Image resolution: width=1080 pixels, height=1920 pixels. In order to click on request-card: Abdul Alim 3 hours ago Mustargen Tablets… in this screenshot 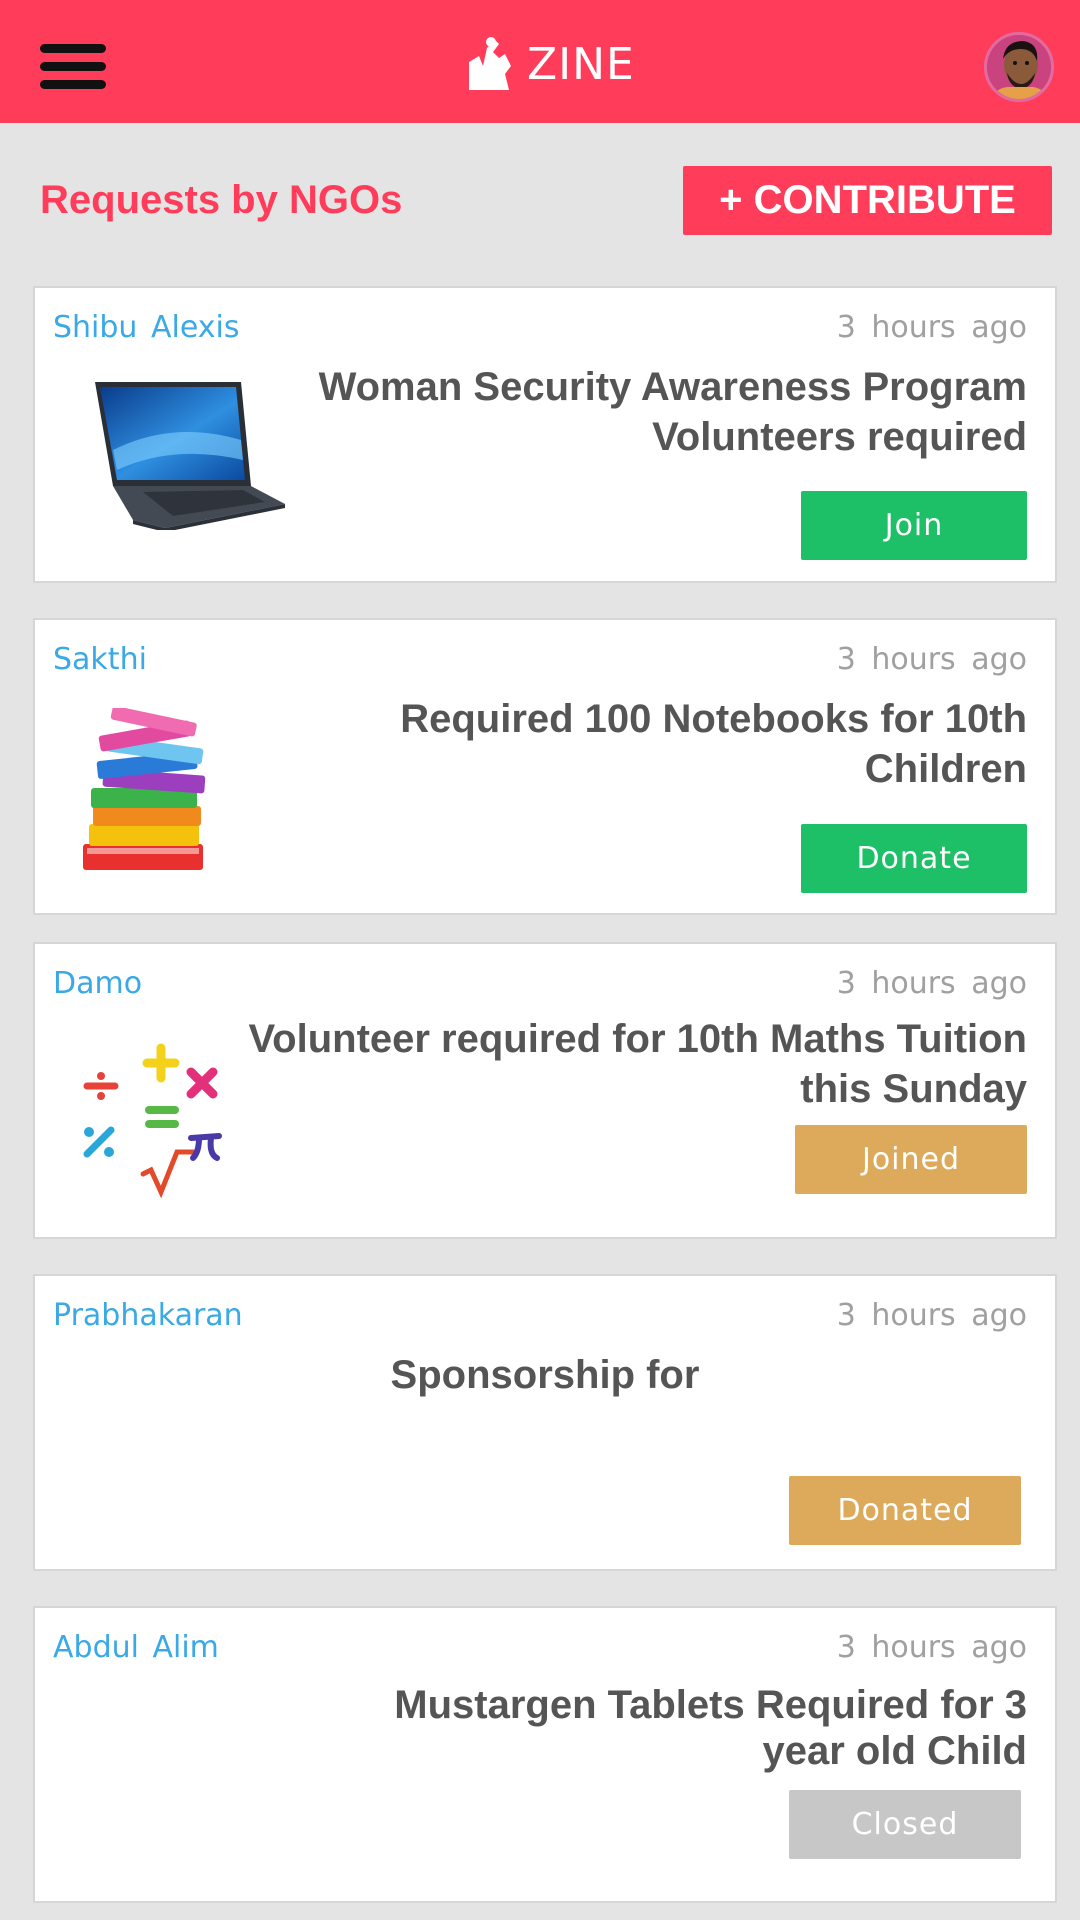, I will do `click(545, 1754)`.